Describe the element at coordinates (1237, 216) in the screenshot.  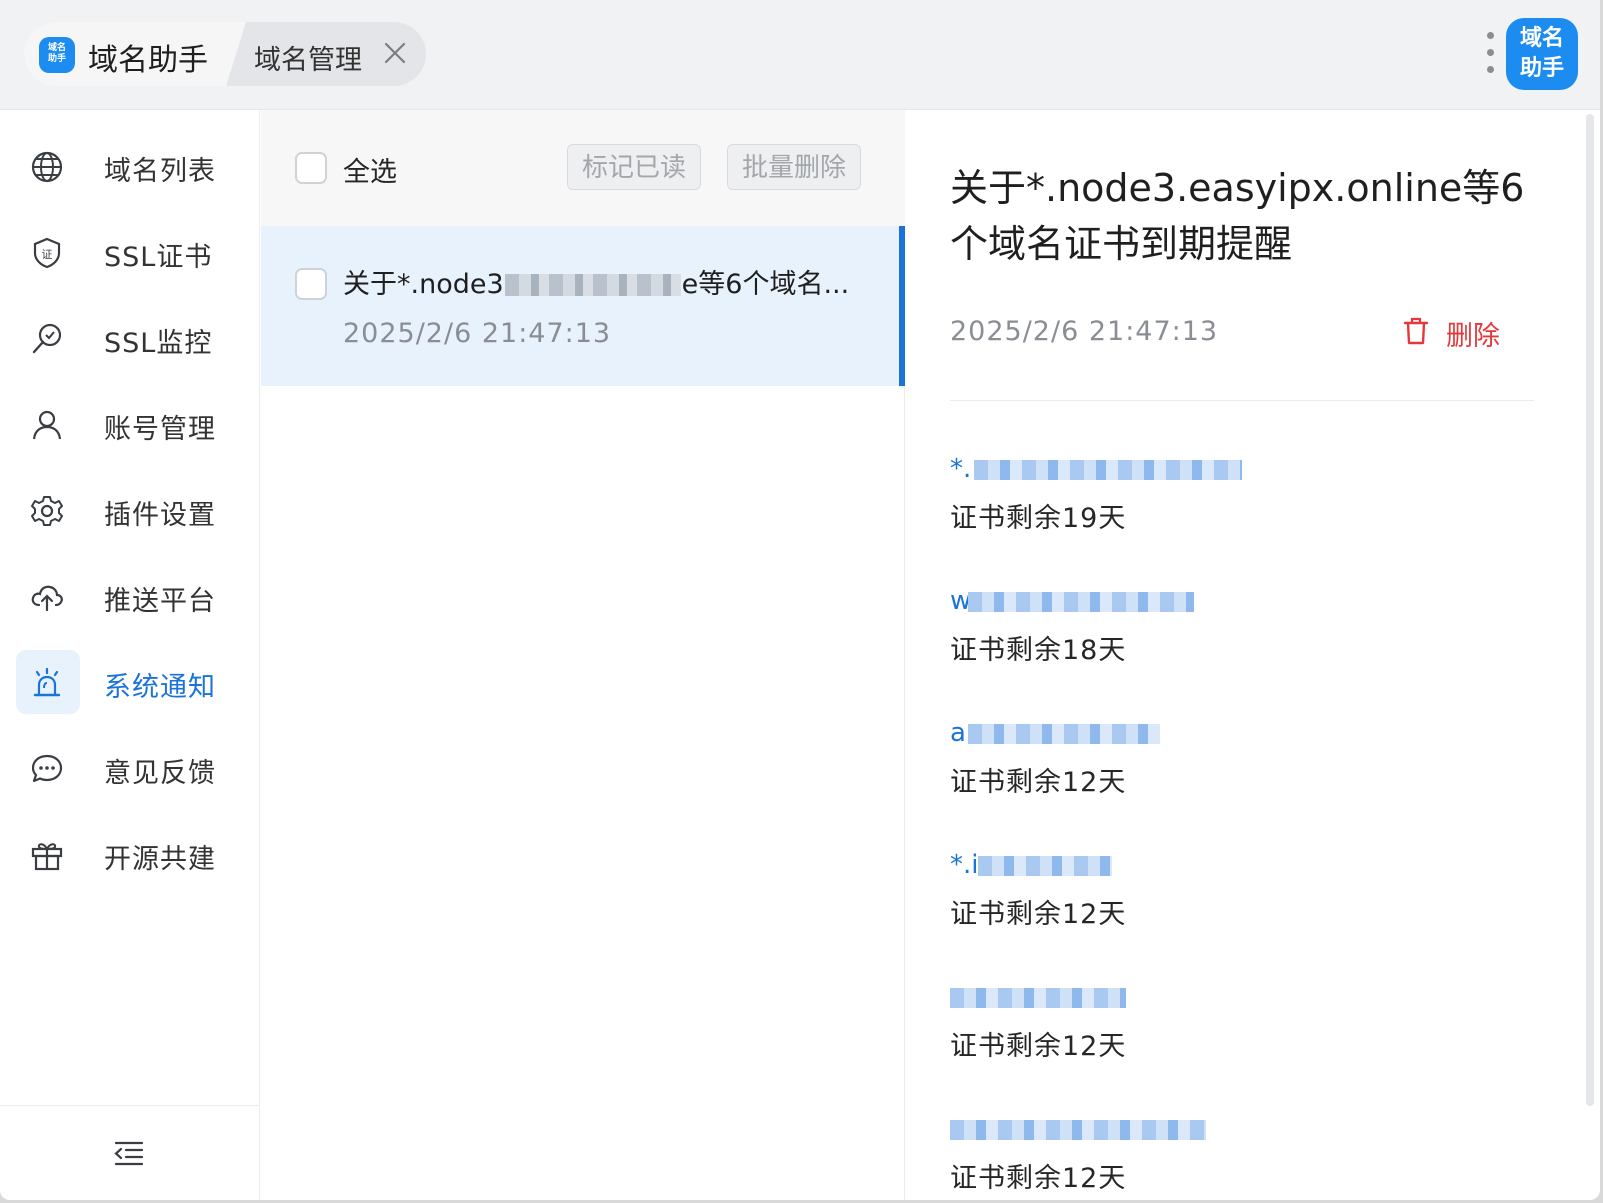
I see `detail-title: 关于*.node3.easyipx.online等6个域名证书到期提醒` at that location.